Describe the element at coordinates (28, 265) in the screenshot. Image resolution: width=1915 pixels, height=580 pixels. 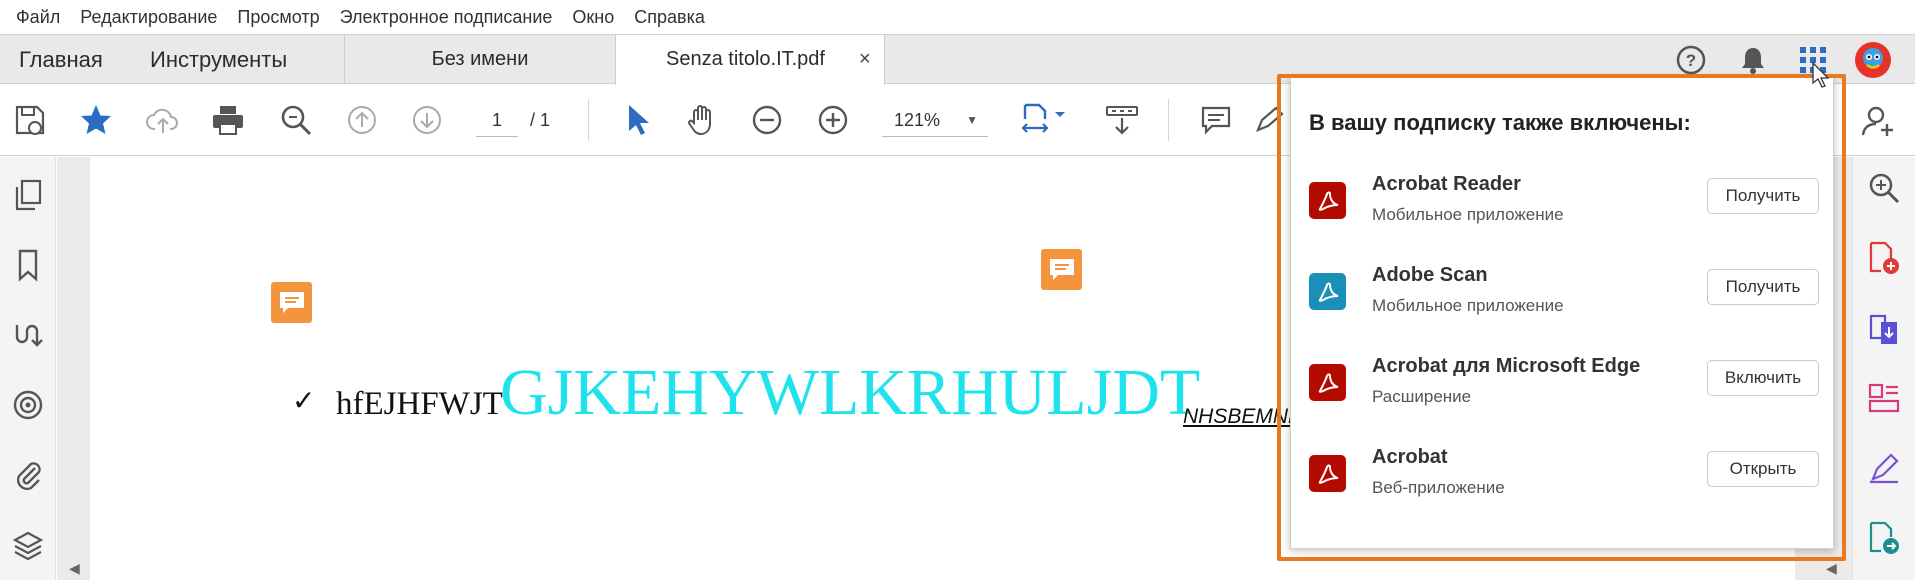
I see `bookmark-icon` at that location.